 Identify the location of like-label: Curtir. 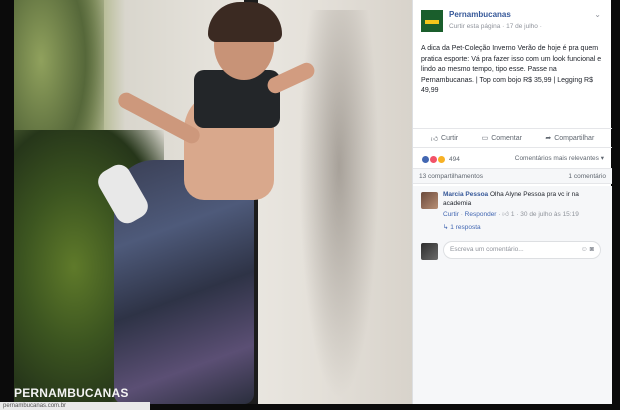
(450, 138).